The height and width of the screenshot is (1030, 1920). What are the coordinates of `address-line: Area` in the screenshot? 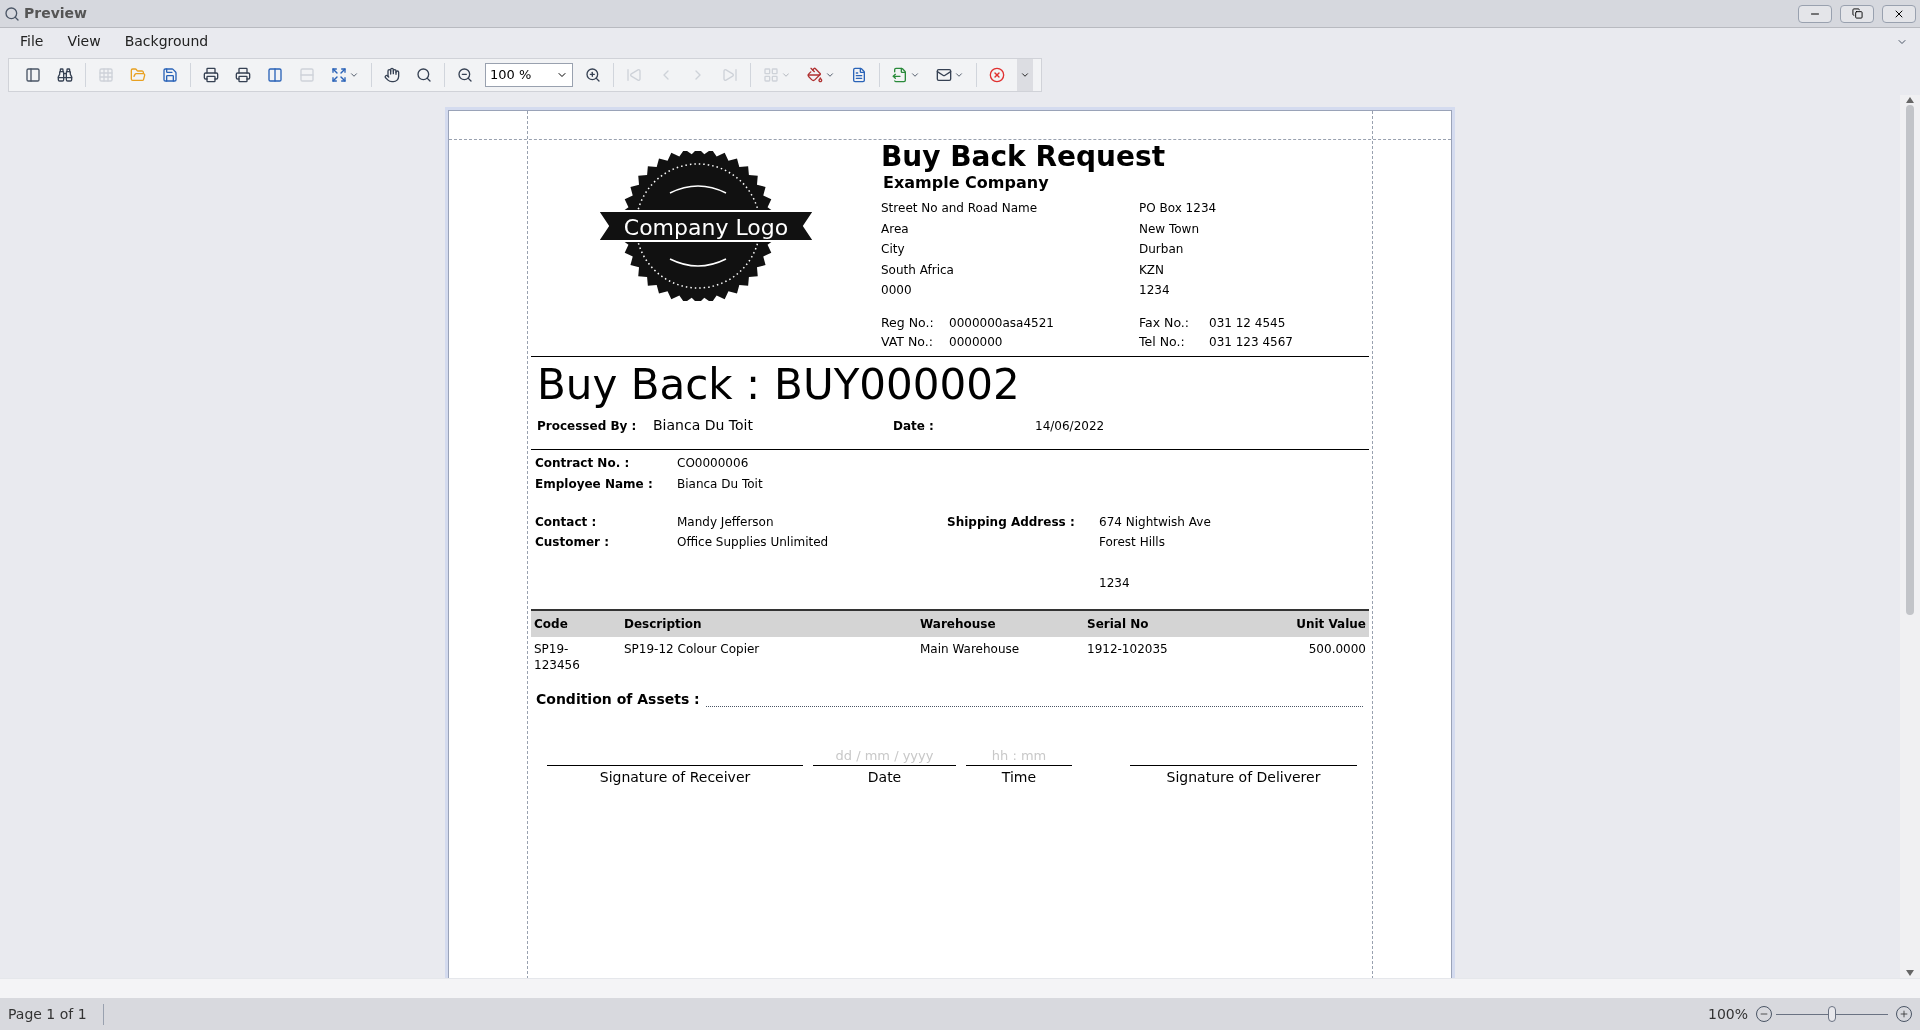 It's located at (895, 229).